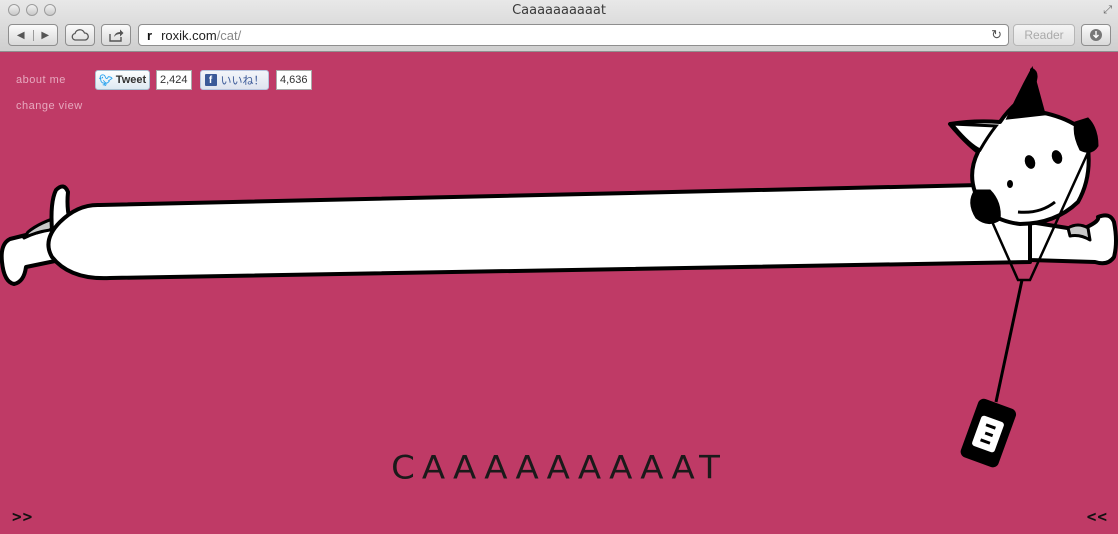 This screenshot has height=534, width=1118. I want to click on cloud-icon, so click(80, 35).